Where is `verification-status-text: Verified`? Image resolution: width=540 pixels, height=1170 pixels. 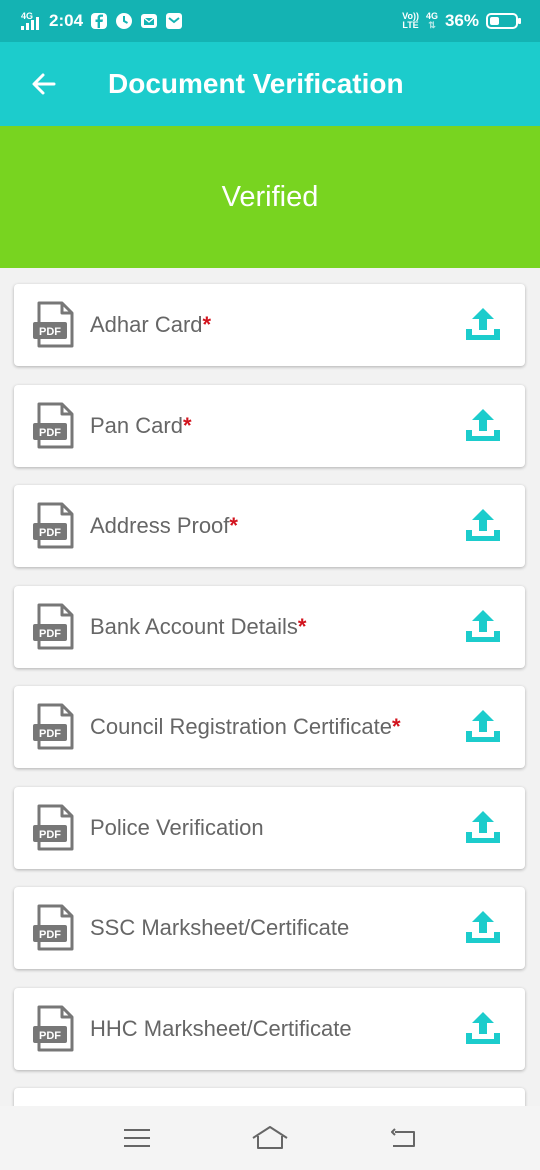 verification-status-text: Verified is located at coordinates (270, 196).